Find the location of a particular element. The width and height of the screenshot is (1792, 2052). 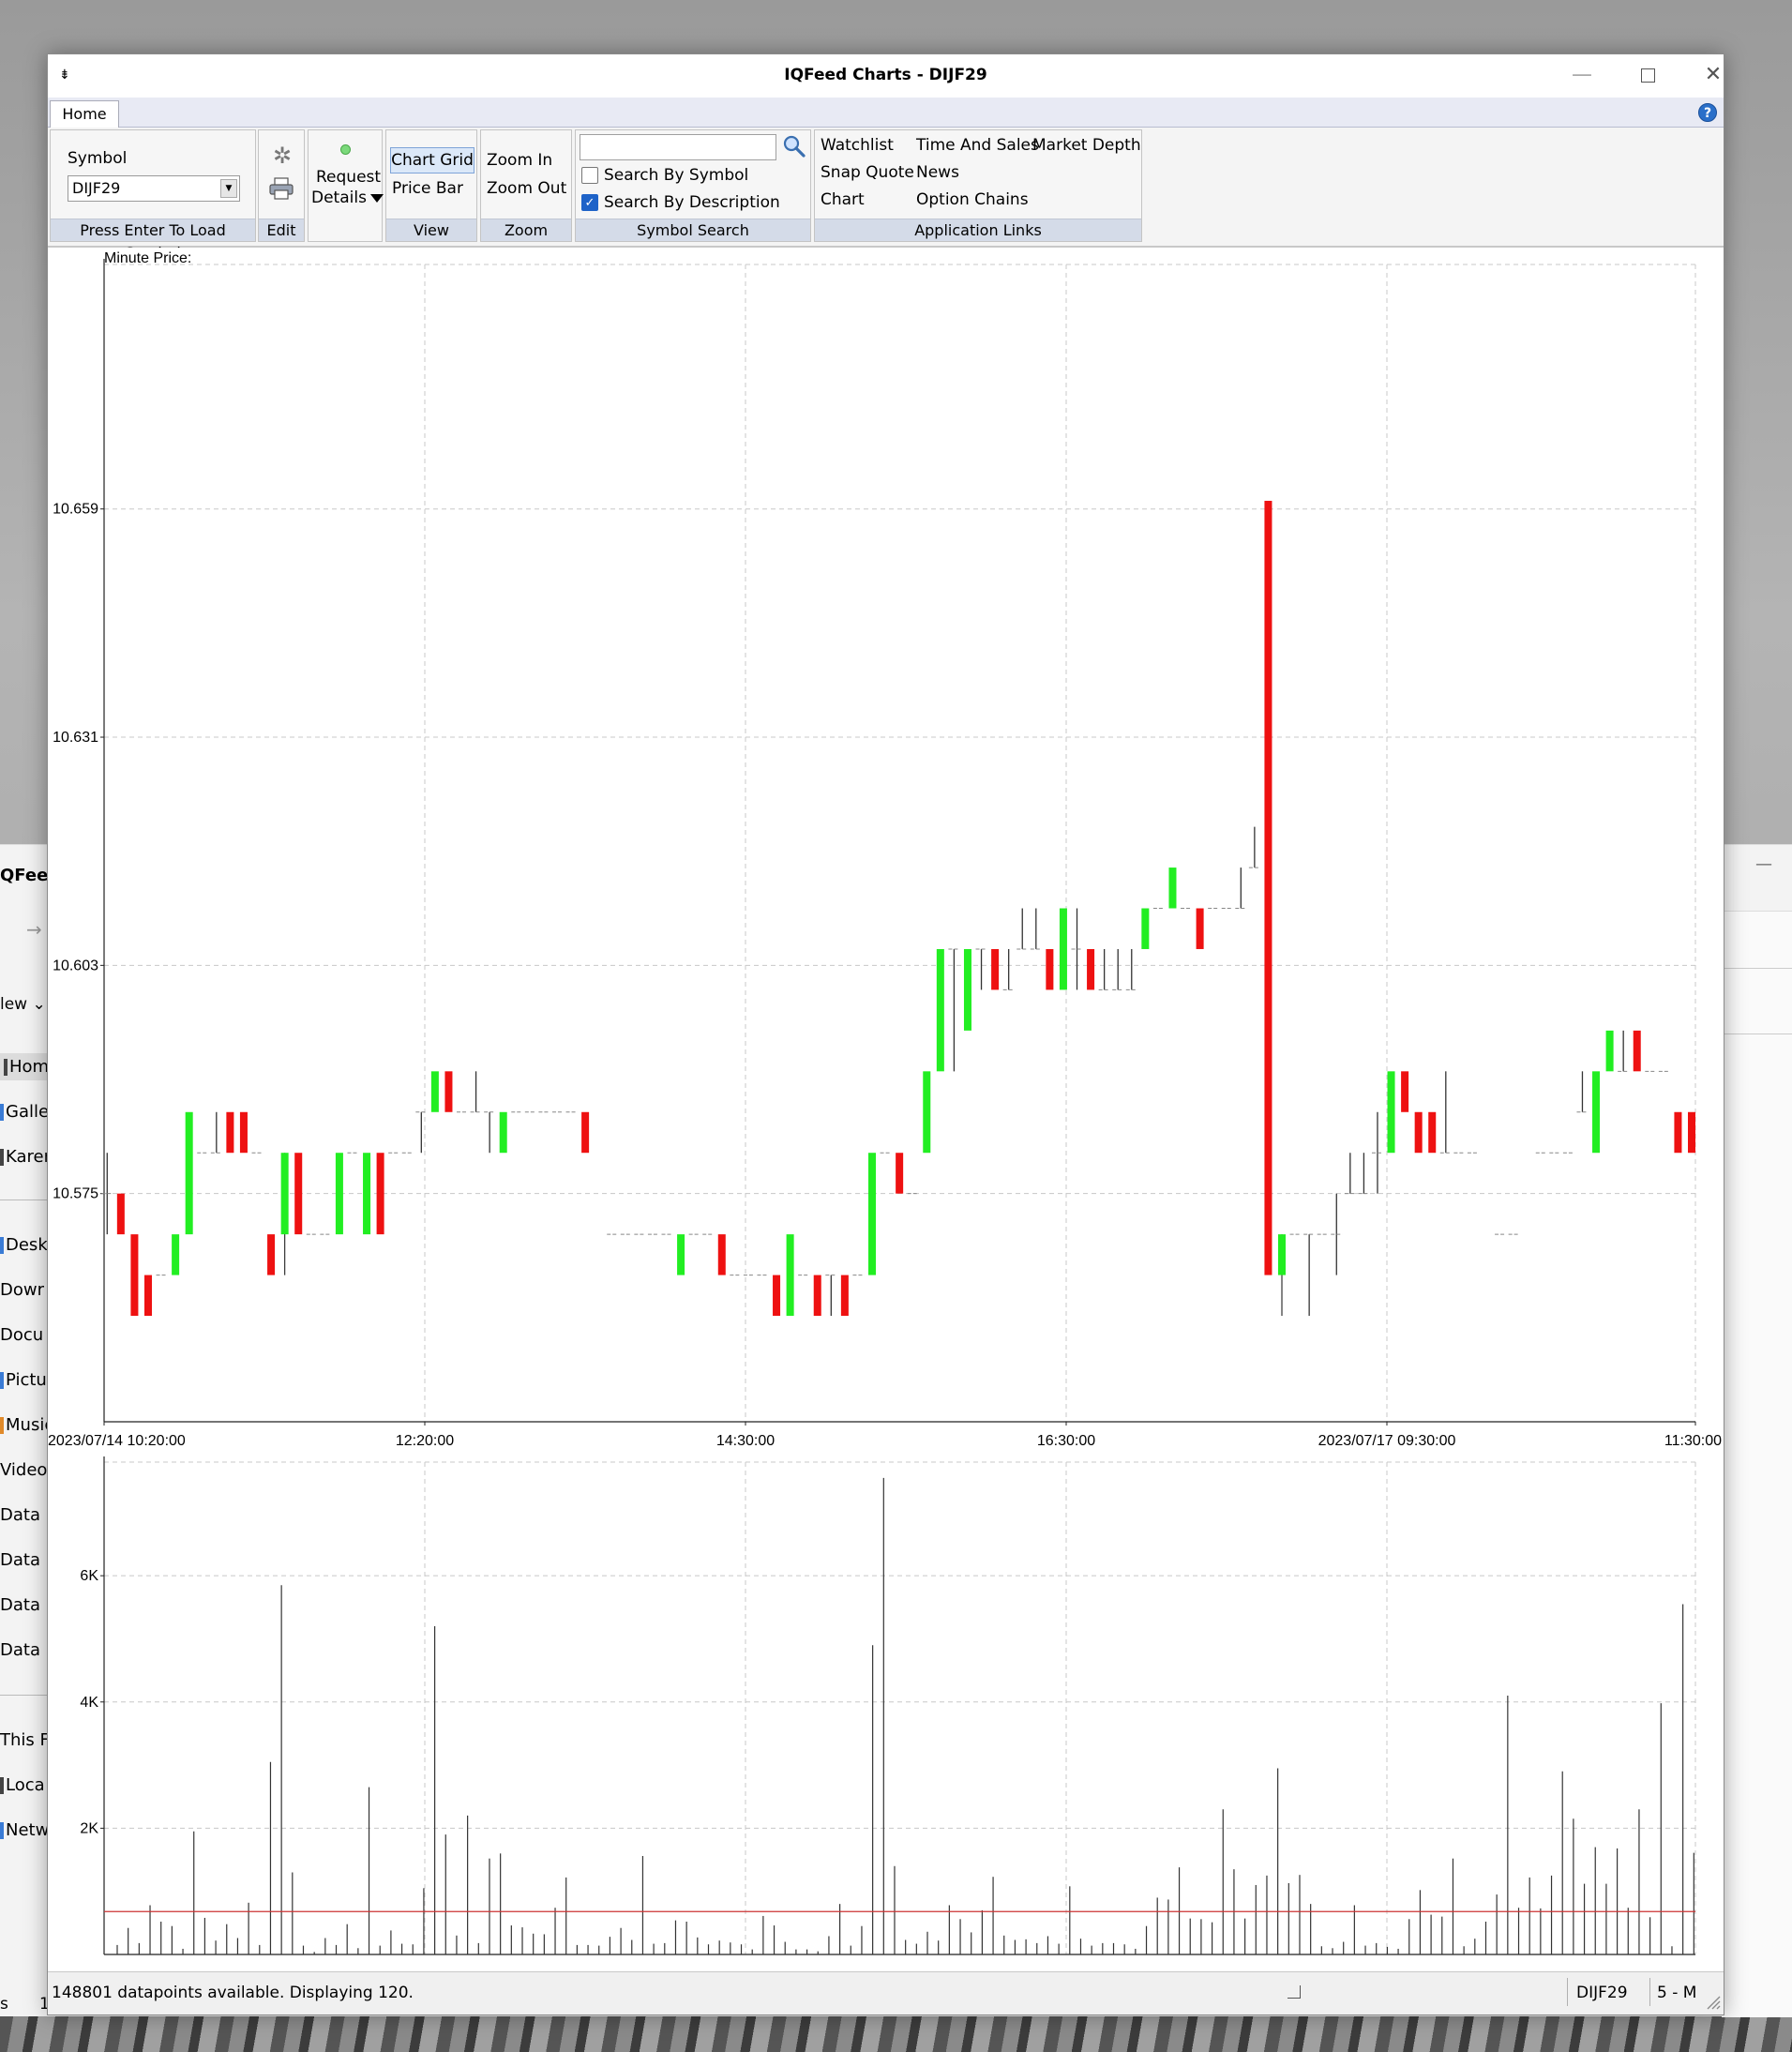

bg-nav-downloads: Dowr is located at coordinates (22, 1290).